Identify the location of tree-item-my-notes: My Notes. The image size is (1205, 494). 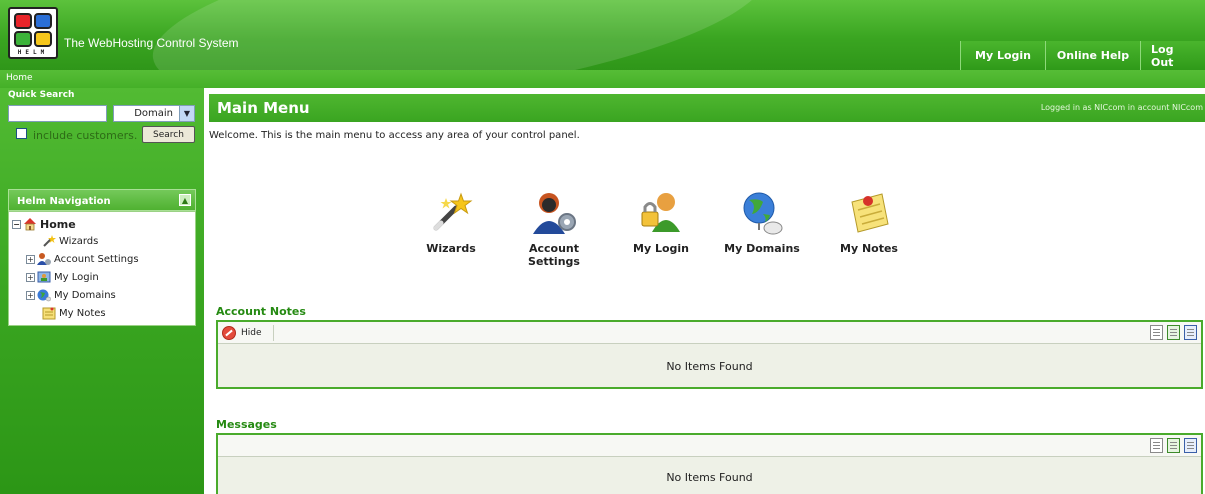
(74, 313).